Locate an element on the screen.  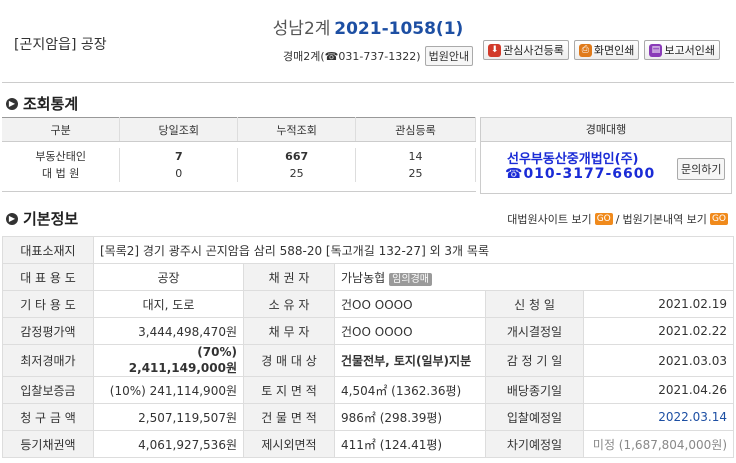
court-info: 경매2계(☎031-737-1322) 법원안내 is located at coordinates (378, 56).